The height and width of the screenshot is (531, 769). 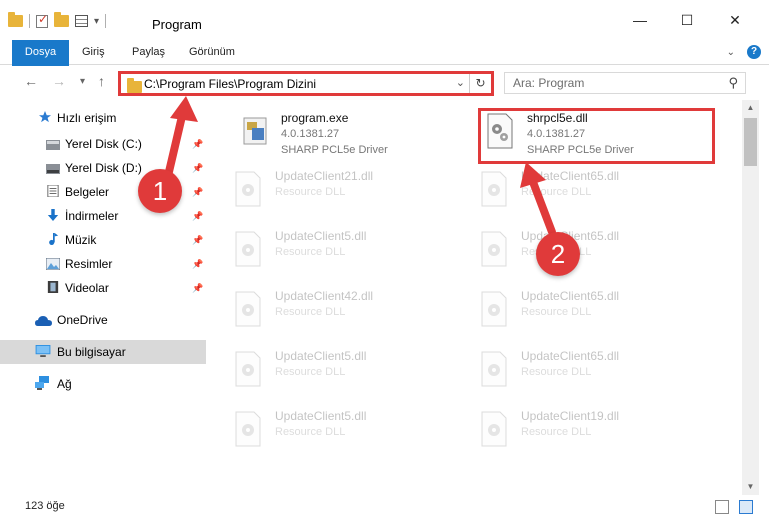 I want to click on back-button: ←, so click(x=31, y=81).